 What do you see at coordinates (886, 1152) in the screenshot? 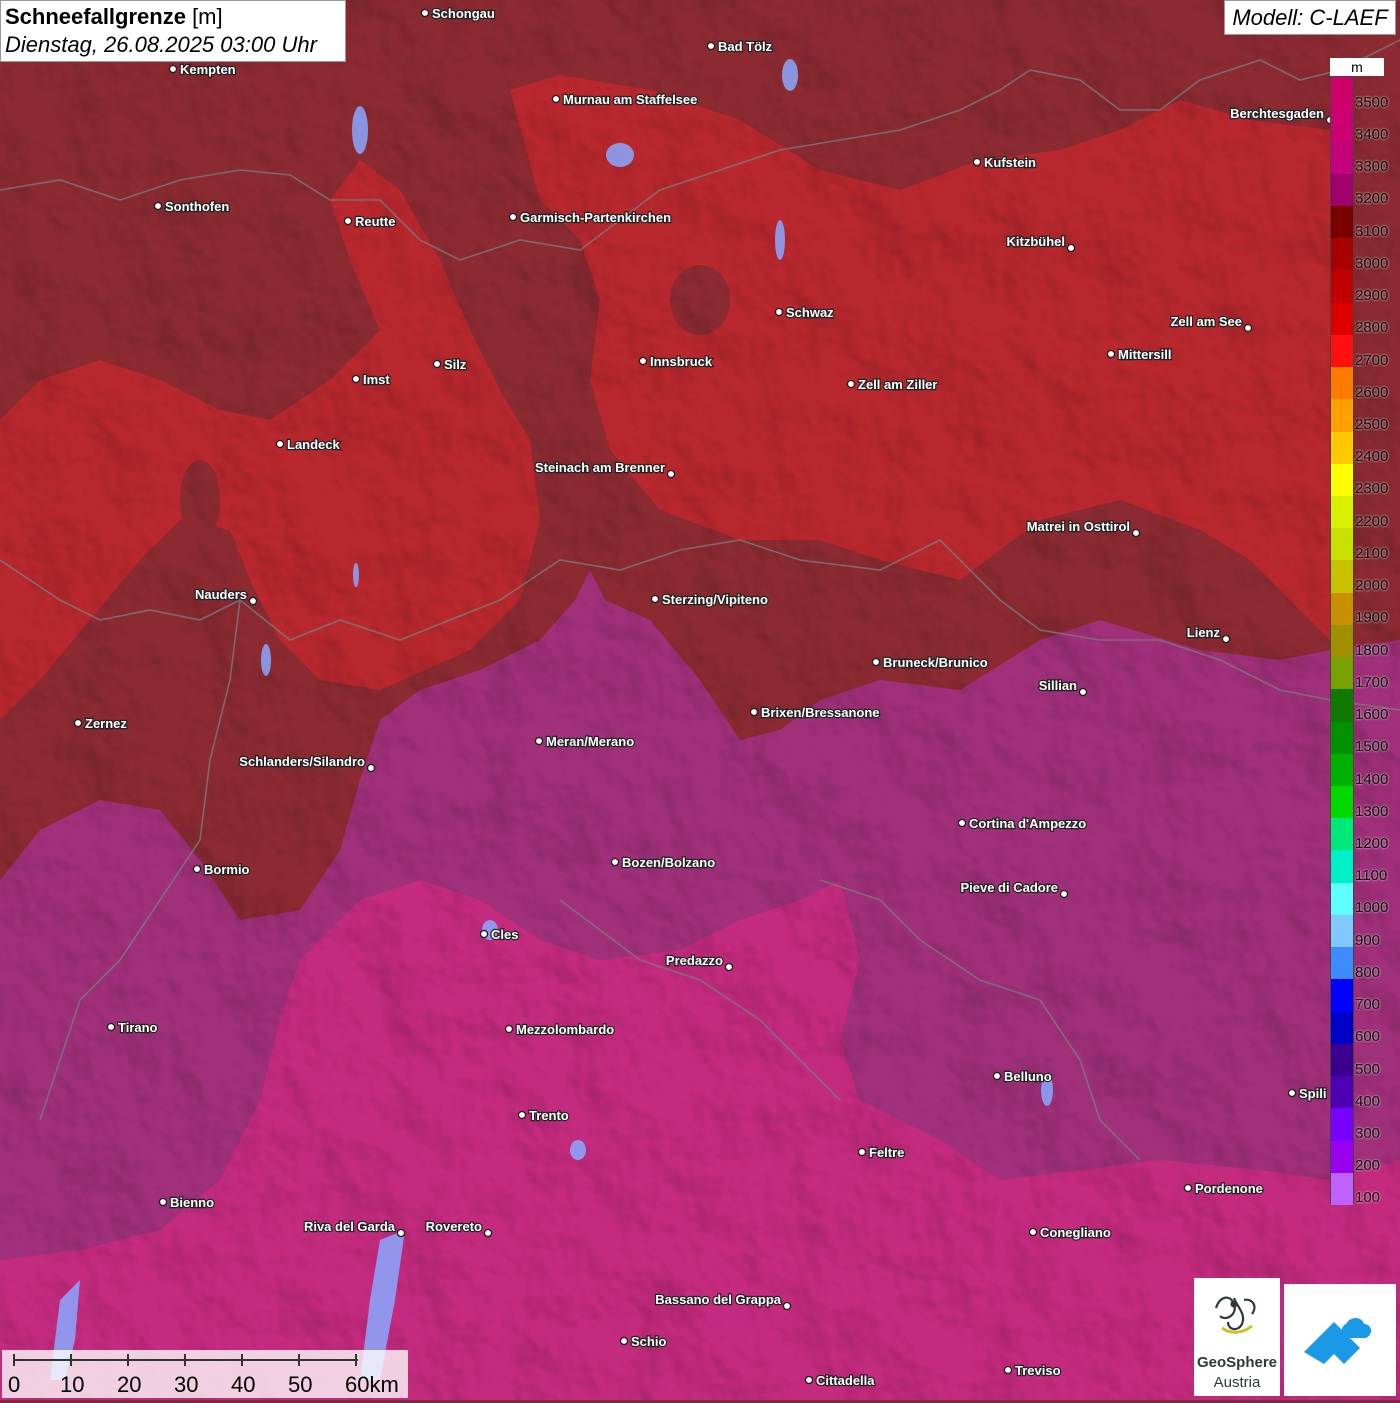
I see `city-label: Feltre` at bounding box center [886, 1152].